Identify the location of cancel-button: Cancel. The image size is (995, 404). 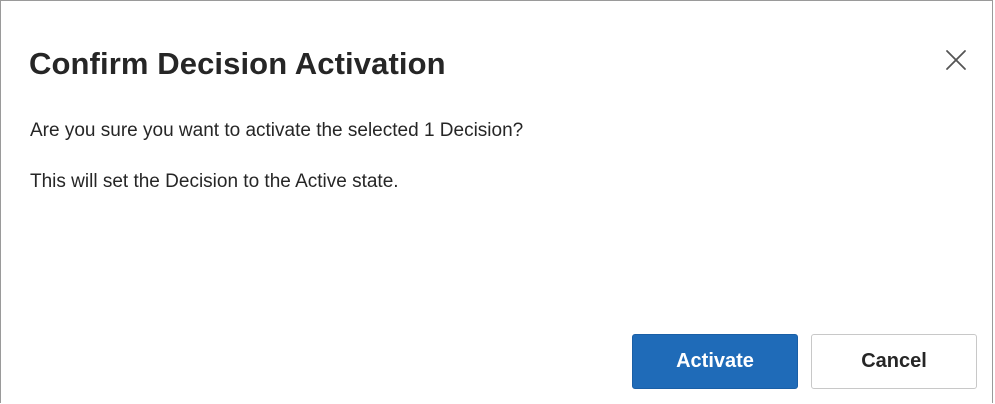
(894, 361).